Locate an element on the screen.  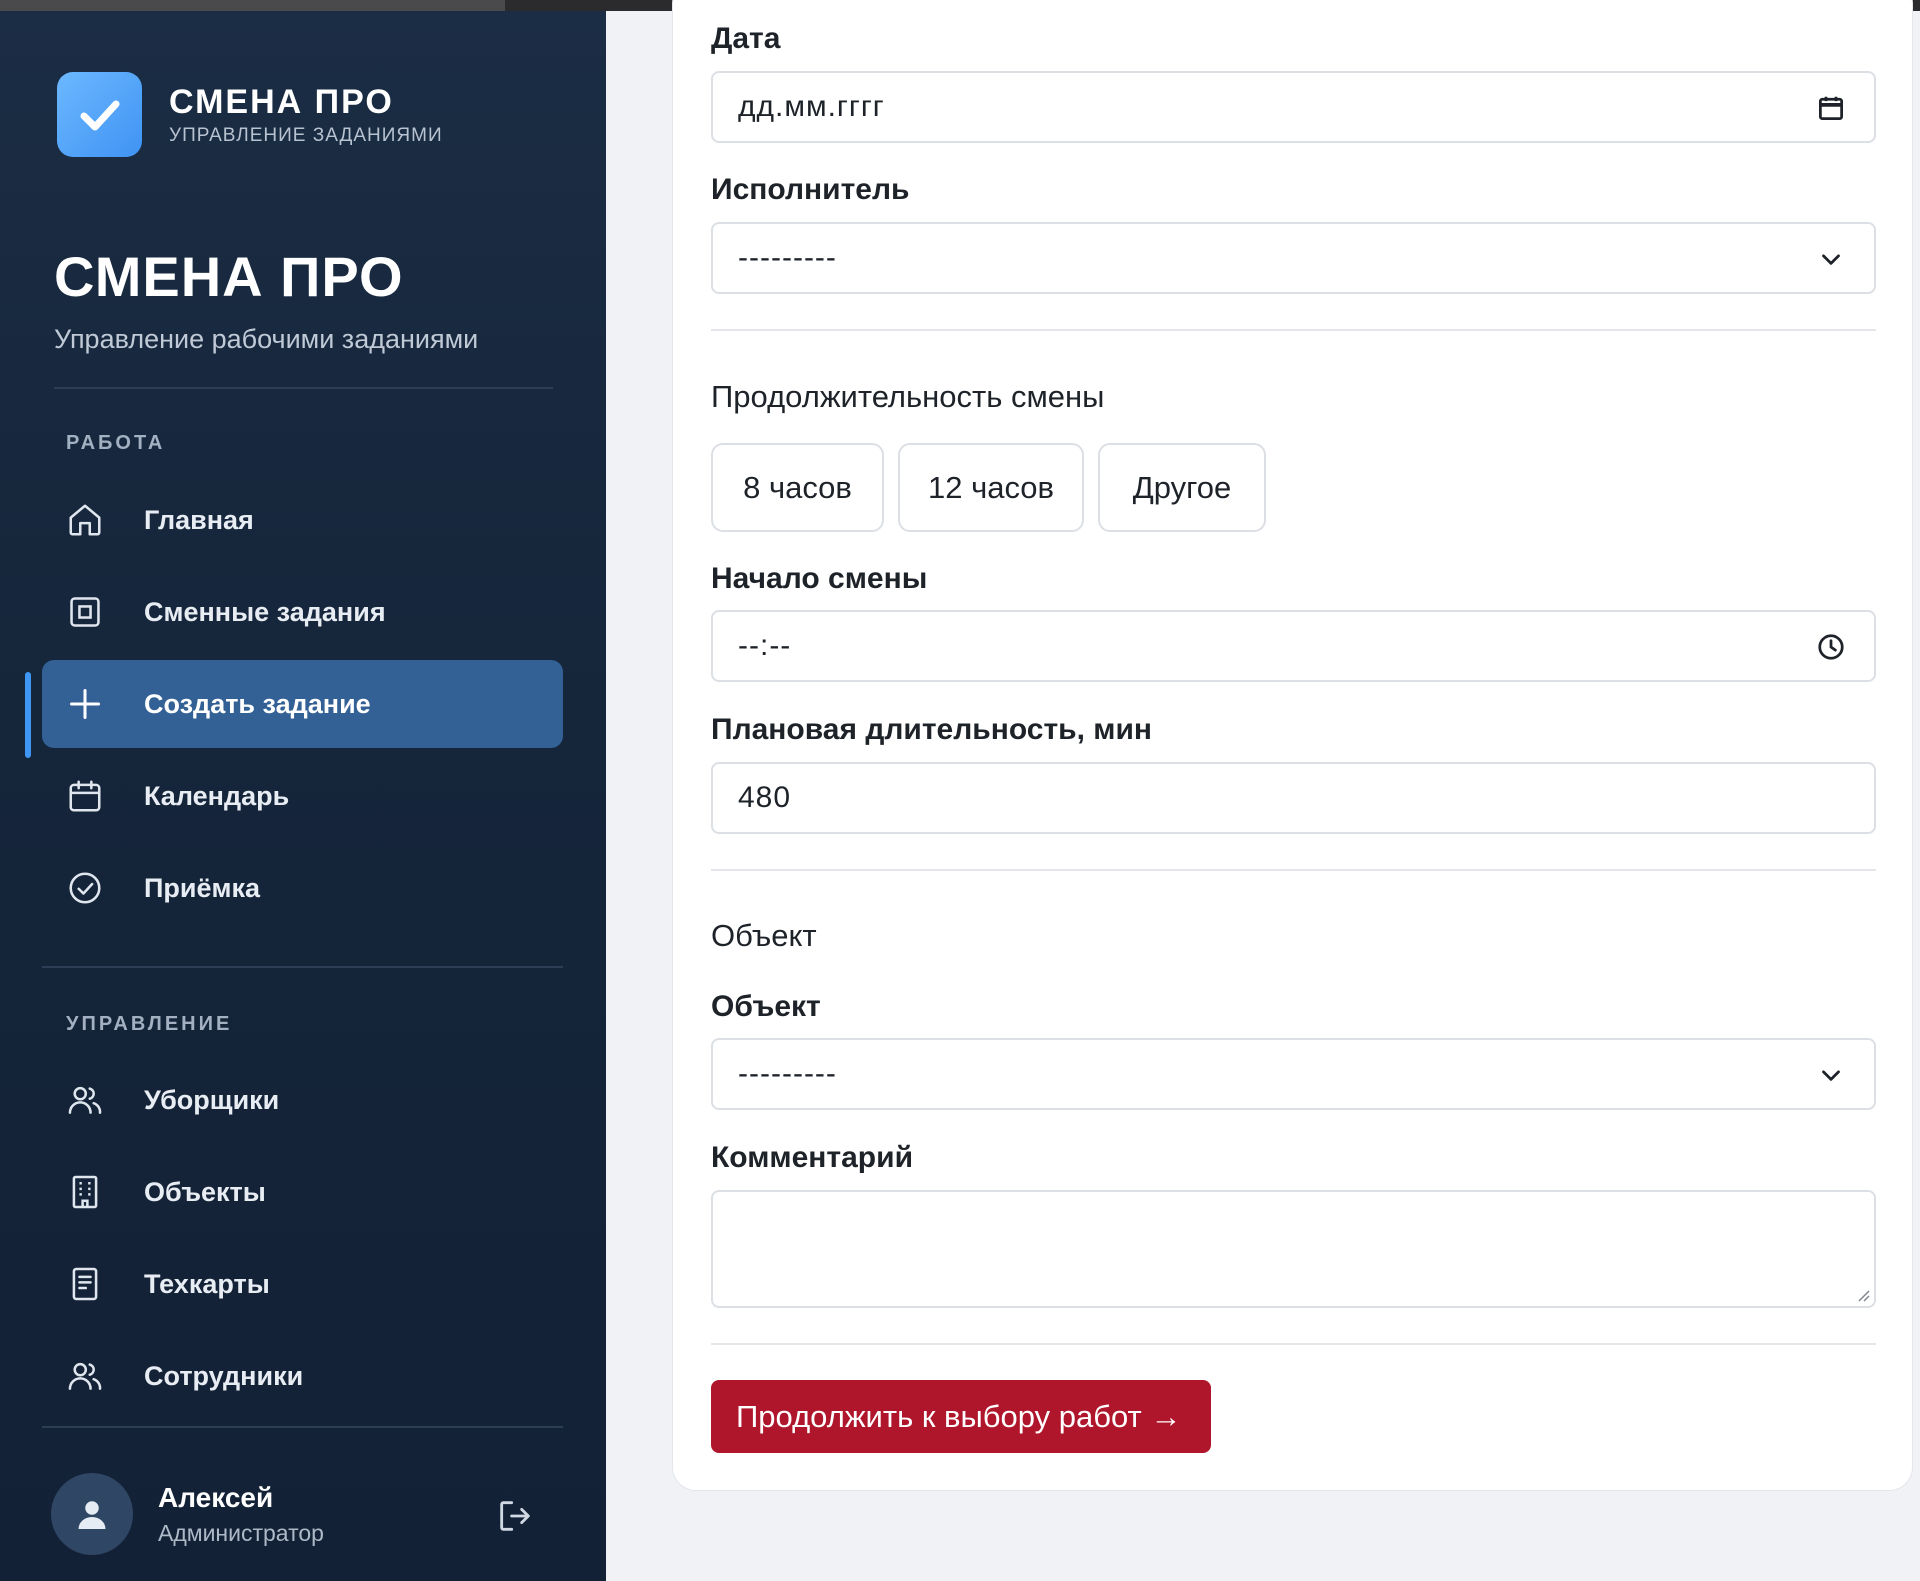
object-section-title: Объект is located at coordinates (764, 935).